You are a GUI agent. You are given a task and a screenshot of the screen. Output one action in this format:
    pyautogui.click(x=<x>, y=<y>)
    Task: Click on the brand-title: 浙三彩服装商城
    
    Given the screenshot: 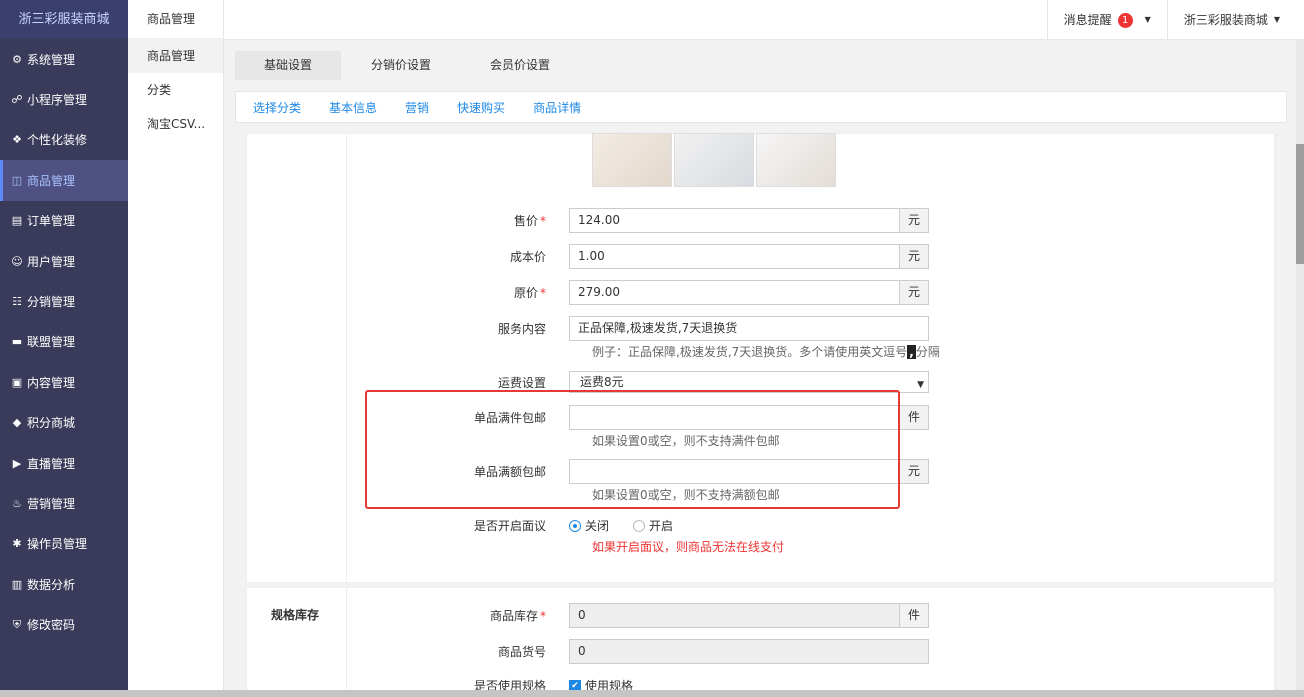 What is the action you would take?
    pyautogui.click(x=64, y=19)
    